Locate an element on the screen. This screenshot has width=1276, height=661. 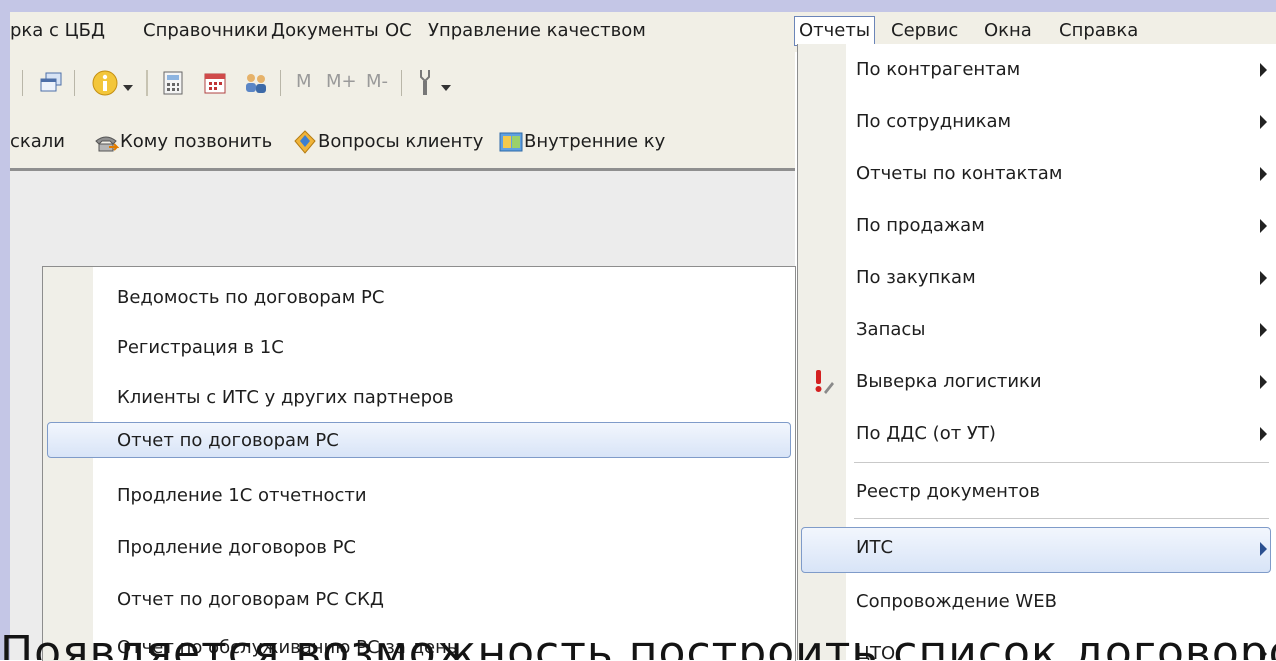
reports-item-label: Отчеты по контактам is located at coordinates (959, 173).